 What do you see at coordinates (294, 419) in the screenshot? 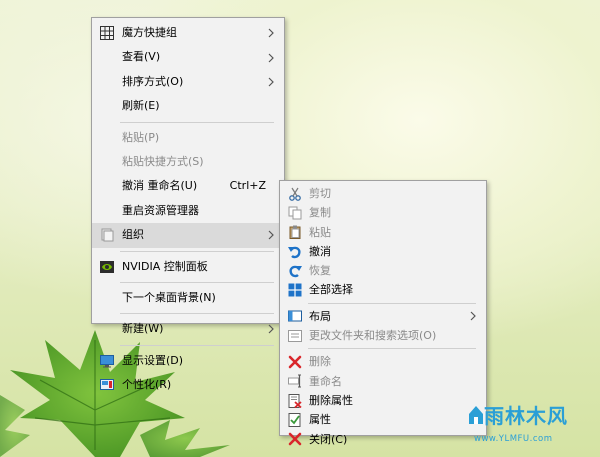
I see `properties-icon` at bounding box center [294, 419].